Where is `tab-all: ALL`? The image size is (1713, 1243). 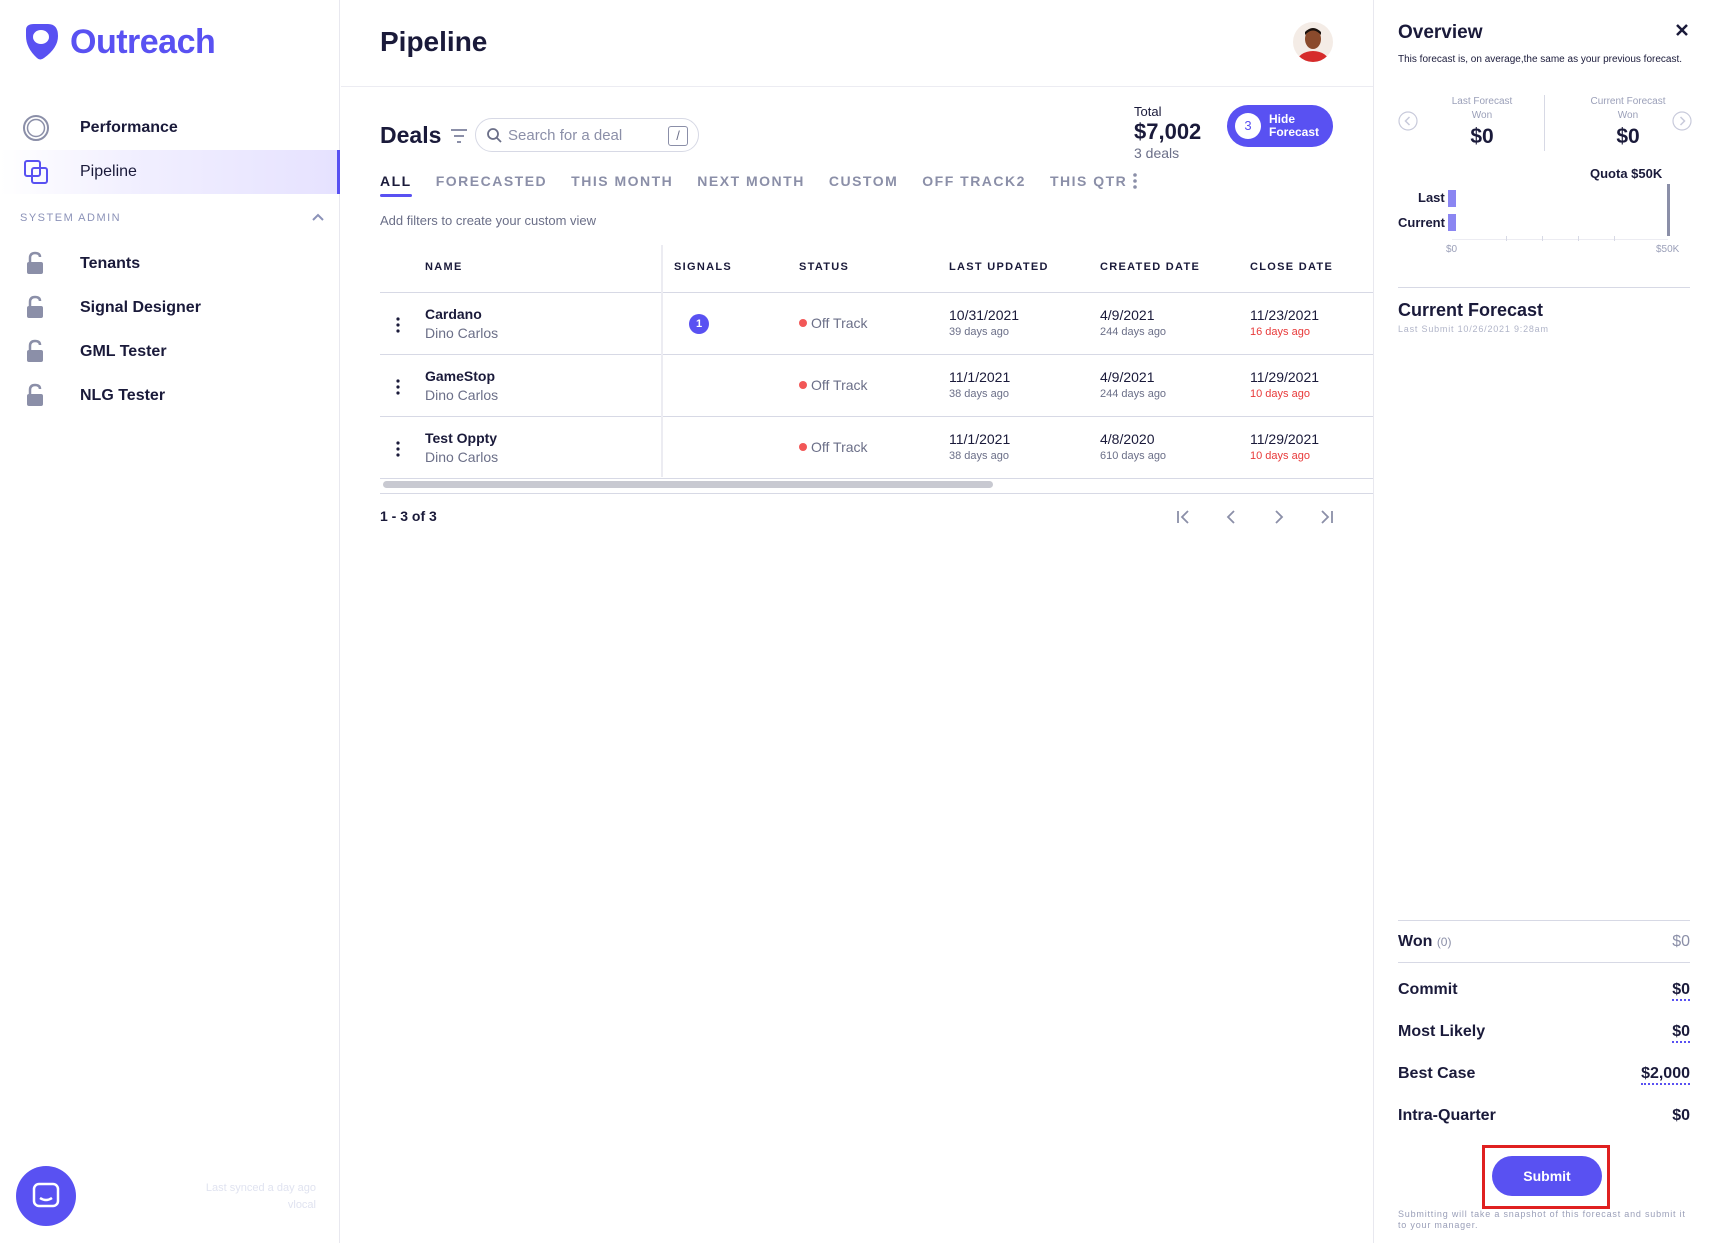 tab-all: ALL is located at coordinates (396, 185).